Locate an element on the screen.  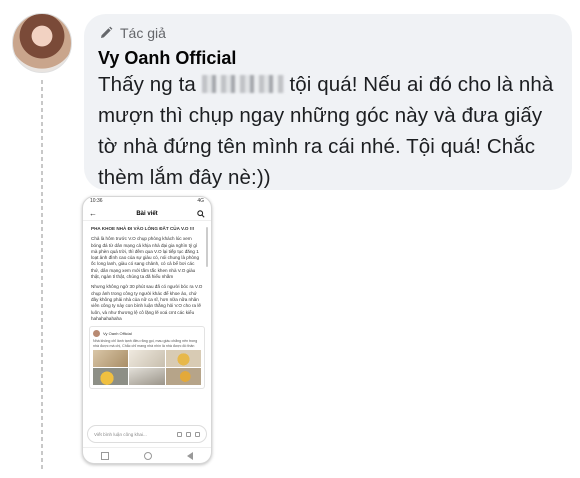
home-icon is located at coordinates (147, 455).